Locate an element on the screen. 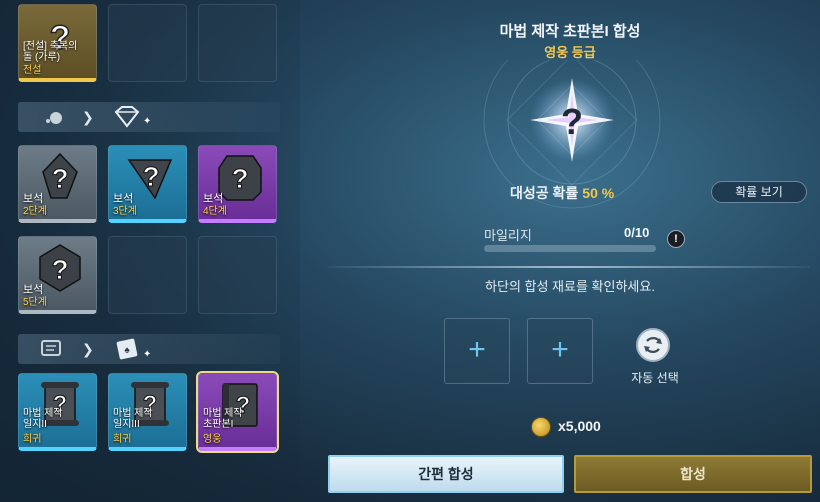 The height and width of the screenshot is (502, 820). item-tier: 전설 is located at coordinates (32, 70).